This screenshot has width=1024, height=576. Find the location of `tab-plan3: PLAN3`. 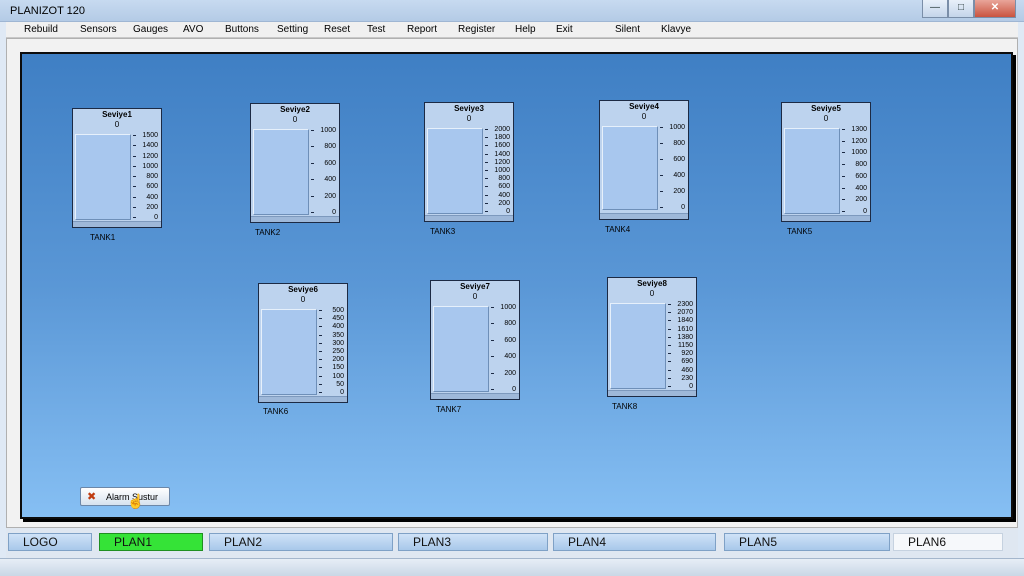

tab-plan3: PLAN3 is located at coordinates (473, 542).